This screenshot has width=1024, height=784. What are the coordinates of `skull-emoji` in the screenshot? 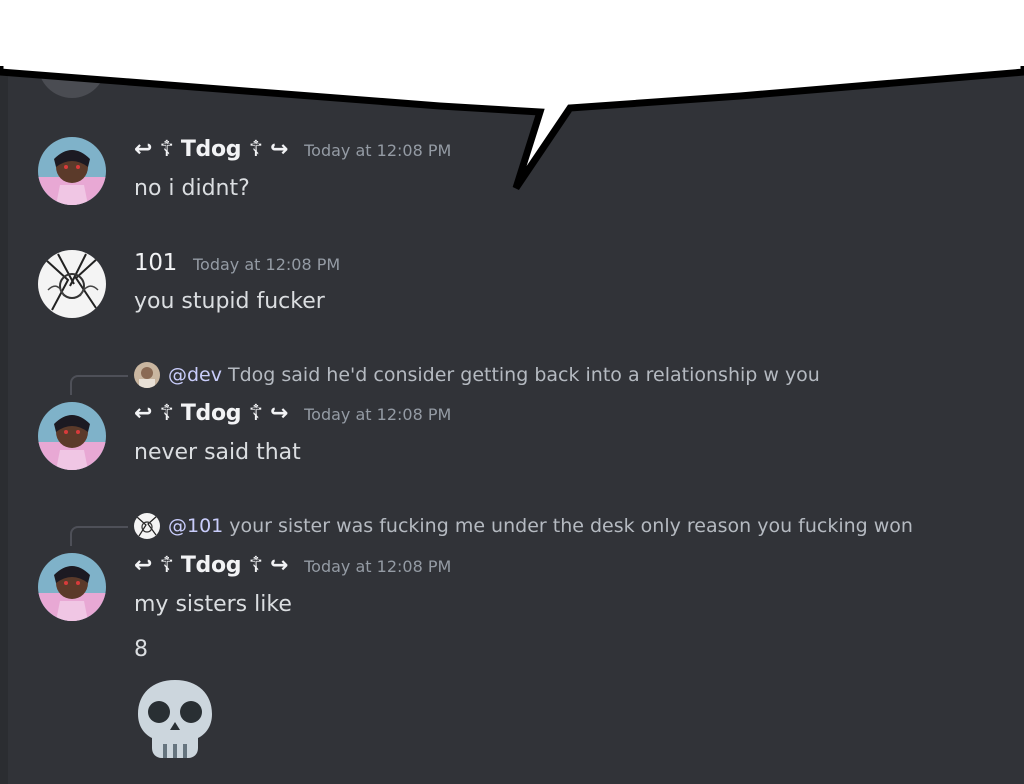 It's located at (175, 721).